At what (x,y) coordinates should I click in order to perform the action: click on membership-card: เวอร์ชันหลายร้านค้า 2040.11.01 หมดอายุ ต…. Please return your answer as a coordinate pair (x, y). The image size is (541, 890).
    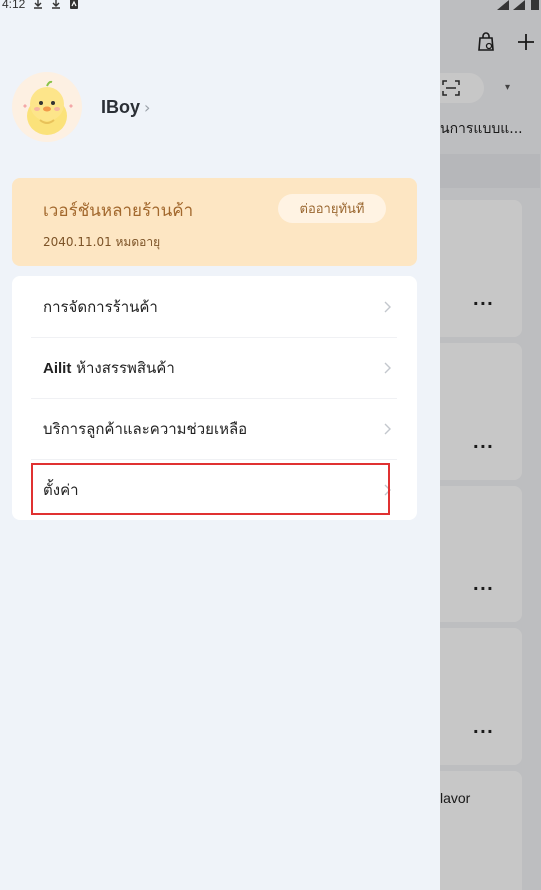
    Looking at the image, I should click on (214, 222).